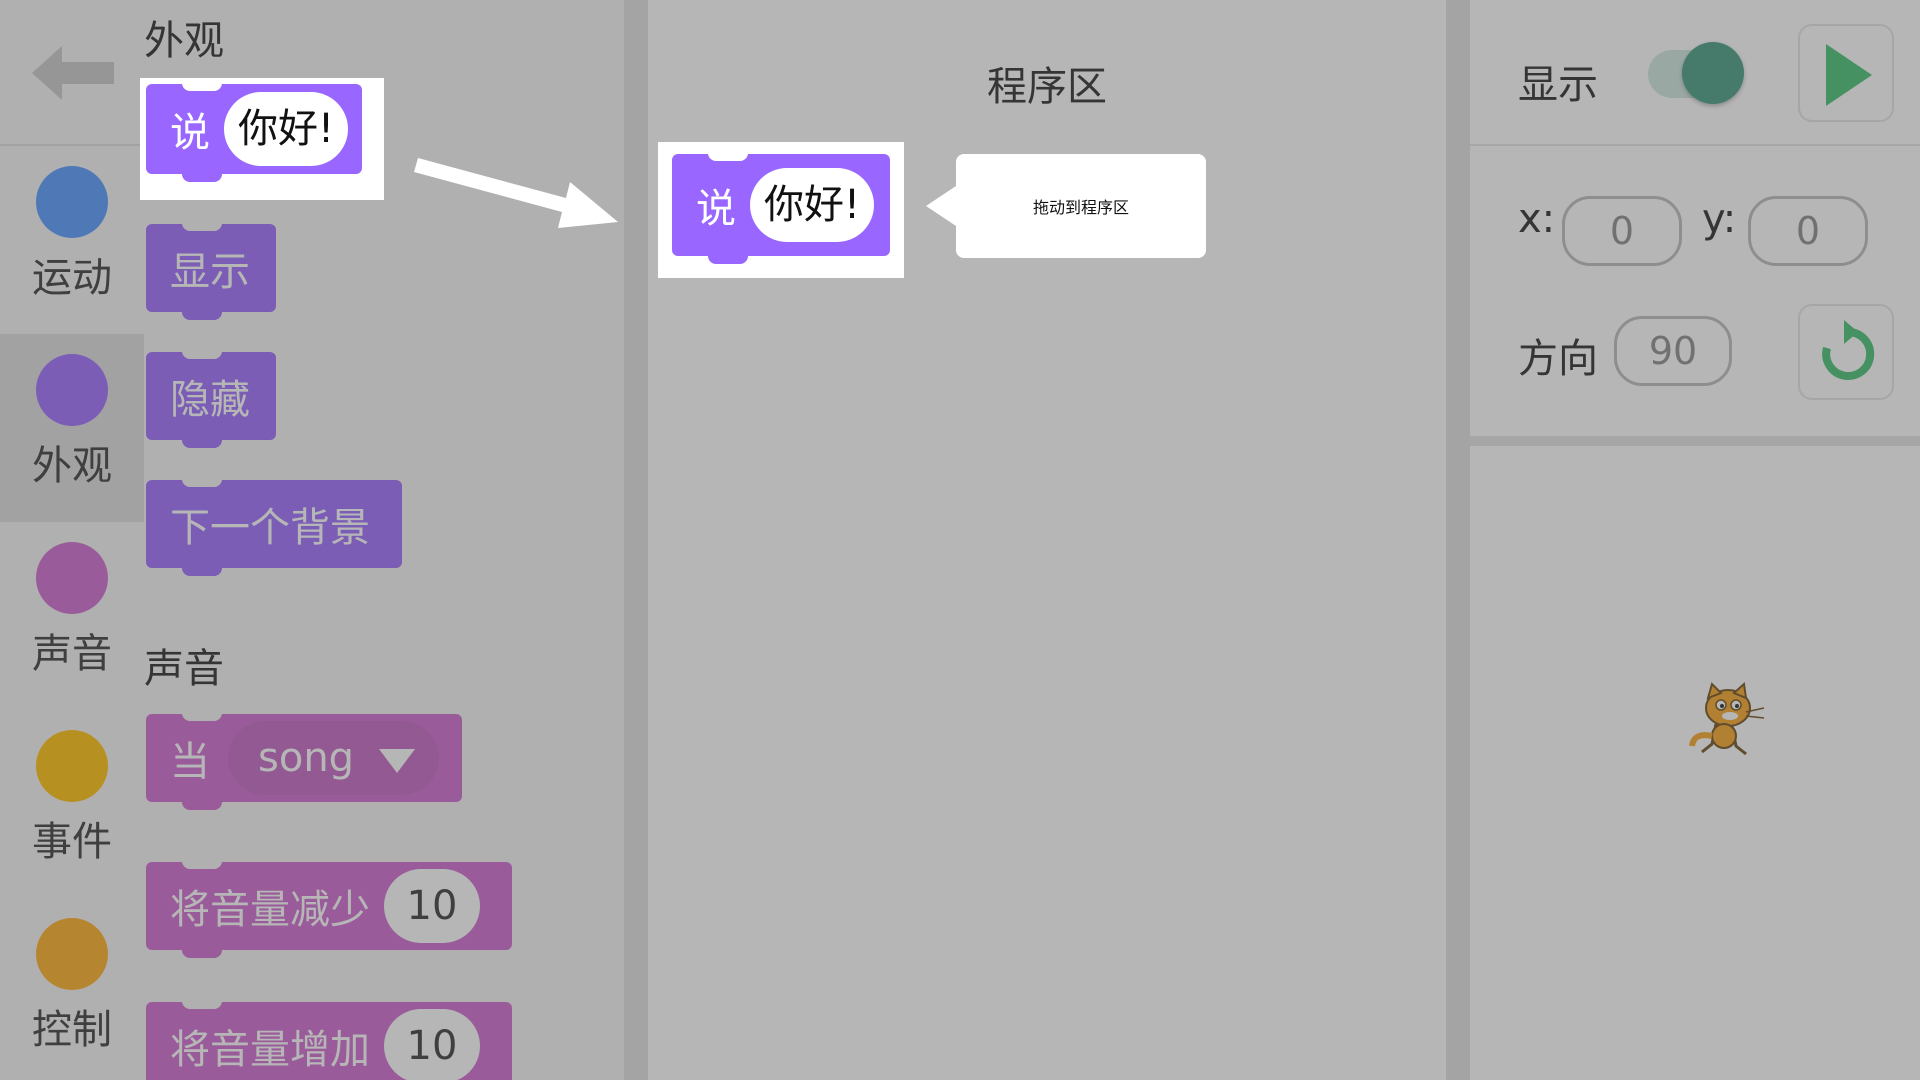 The width and height of the screenshot is (1920, 1080). I want to click on highlighted-say-verb: 说, so click(190, 133).